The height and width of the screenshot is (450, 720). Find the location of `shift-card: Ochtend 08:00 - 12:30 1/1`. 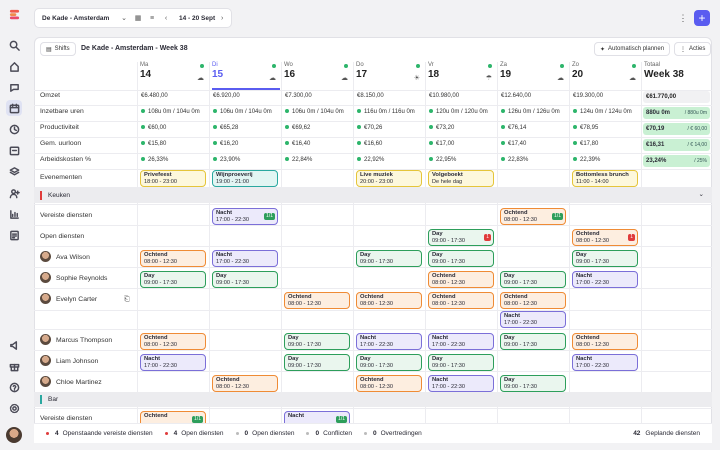

shift-card: Ochtend 08:00 - 12:30 1/1 is located at coordinates (533, 216).